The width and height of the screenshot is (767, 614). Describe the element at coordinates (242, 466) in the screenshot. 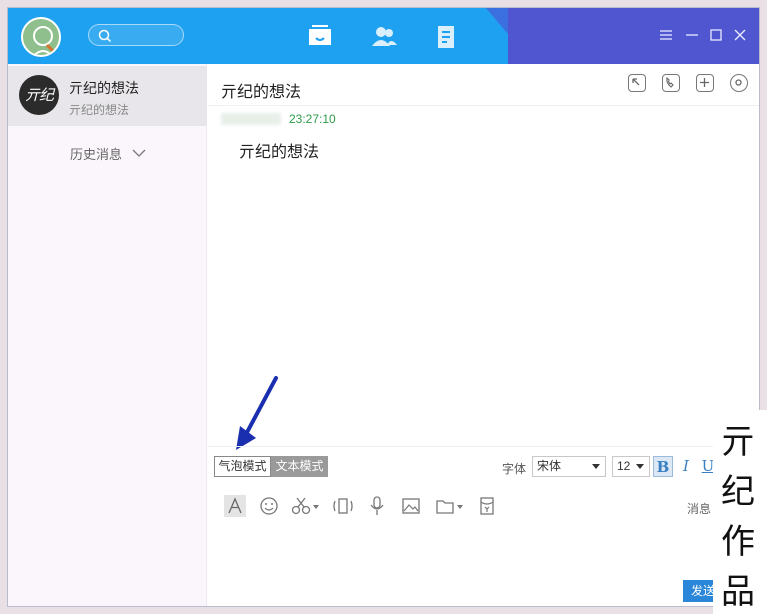

I see `bubble-mode-button: 气泡模式` at that location.